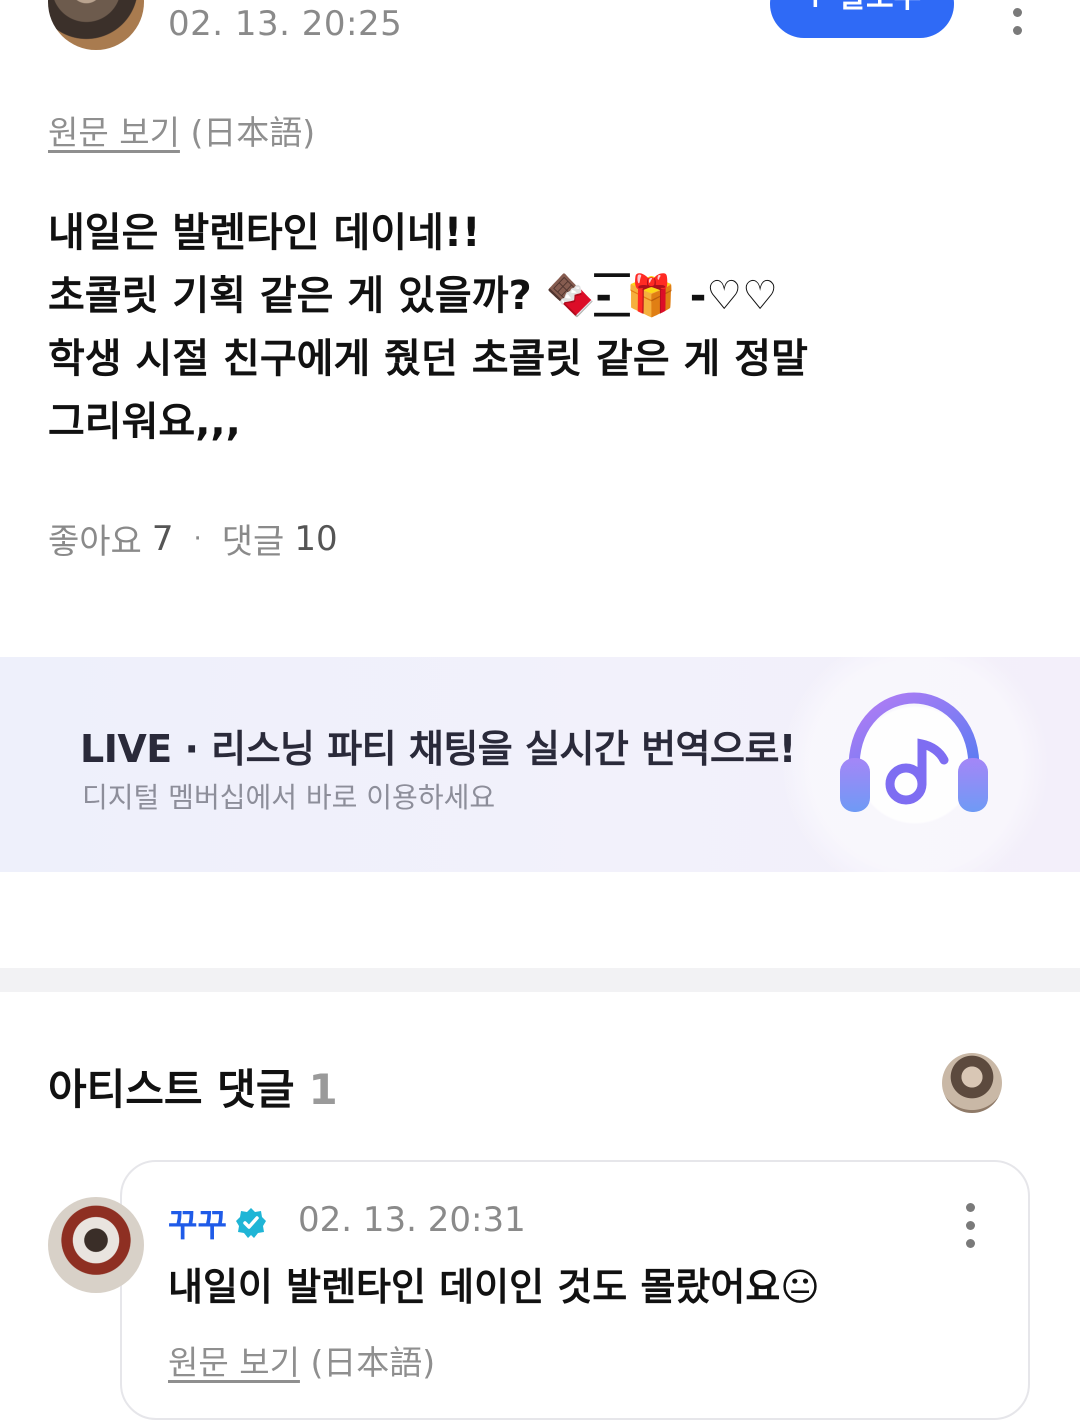  What do you see at coordinates (289, 797) in the screenshot?
I see `banner-subtitle: 디지털 멤버십에서 바로 이용하세요` at bounding box center [289, 797].